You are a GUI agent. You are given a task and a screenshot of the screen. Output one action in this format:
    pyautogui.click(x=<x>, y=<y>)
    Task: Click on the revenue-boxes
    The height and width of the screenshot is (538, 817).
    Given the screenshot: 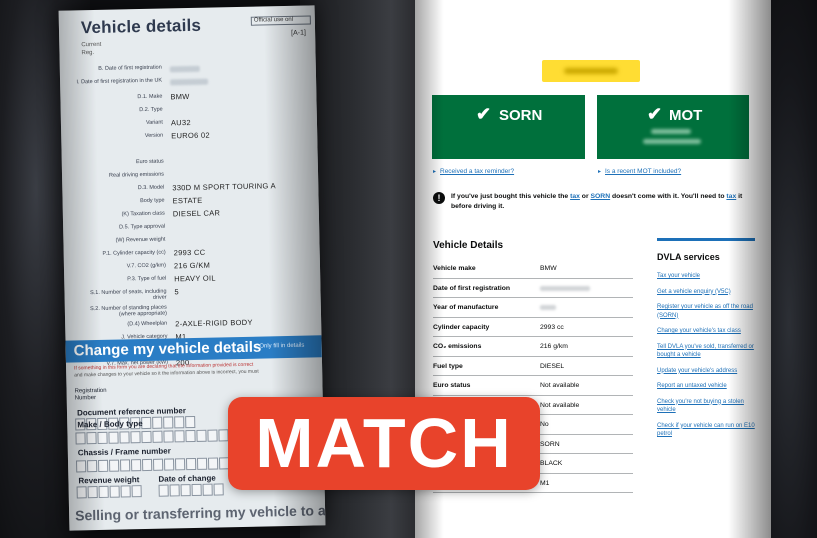 What is the action you would take?
    pyautogui.click(x=109, y=492)
    